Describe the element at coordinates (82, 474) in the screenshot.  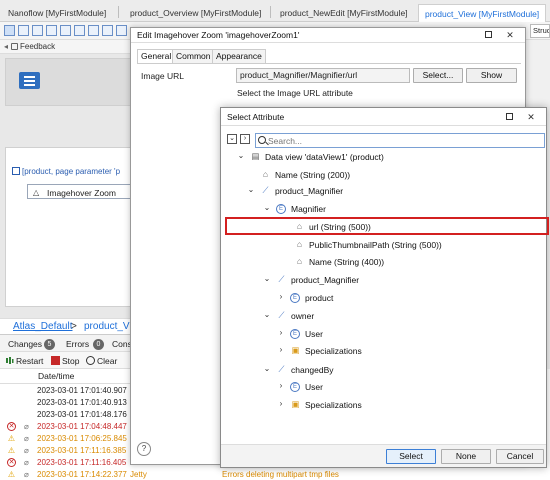
I see `log-timestamp: 2023-03-01 17:14:22.377` at that location.